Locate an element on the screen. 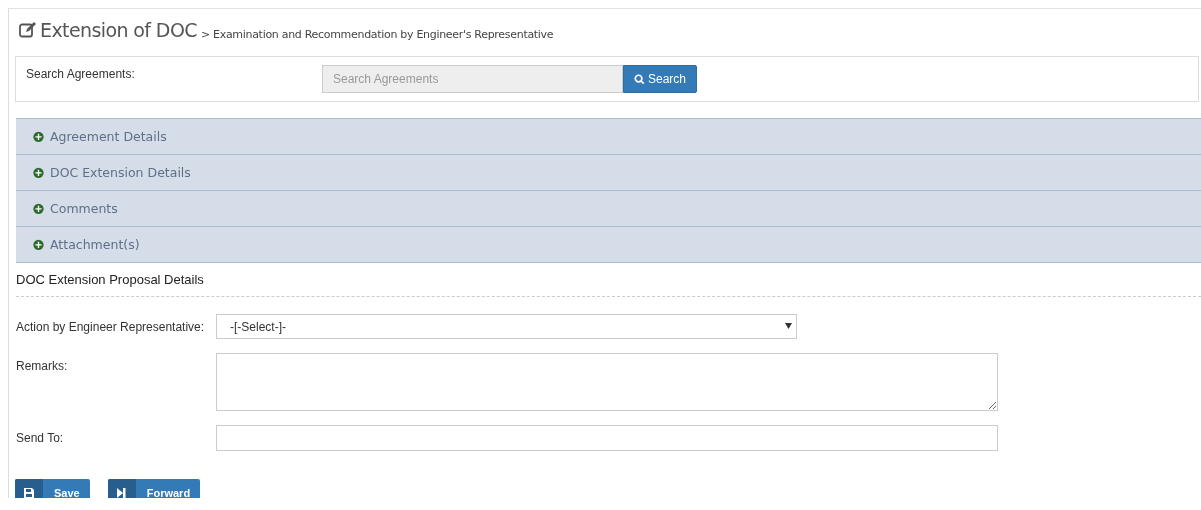  section-heading: DOC Extension Proposal Details is located at coordinates (608, 284).